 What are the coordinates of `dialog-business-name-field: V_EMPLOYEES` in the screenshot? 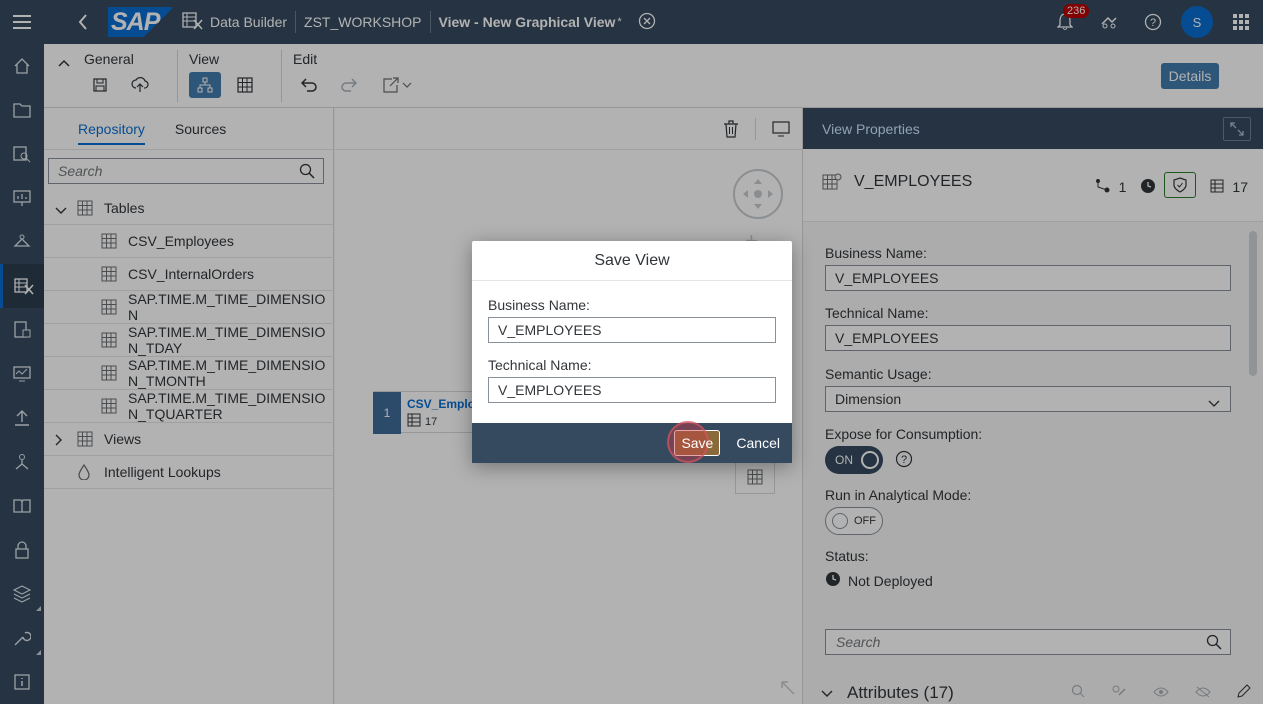 It's located at (632, 330).